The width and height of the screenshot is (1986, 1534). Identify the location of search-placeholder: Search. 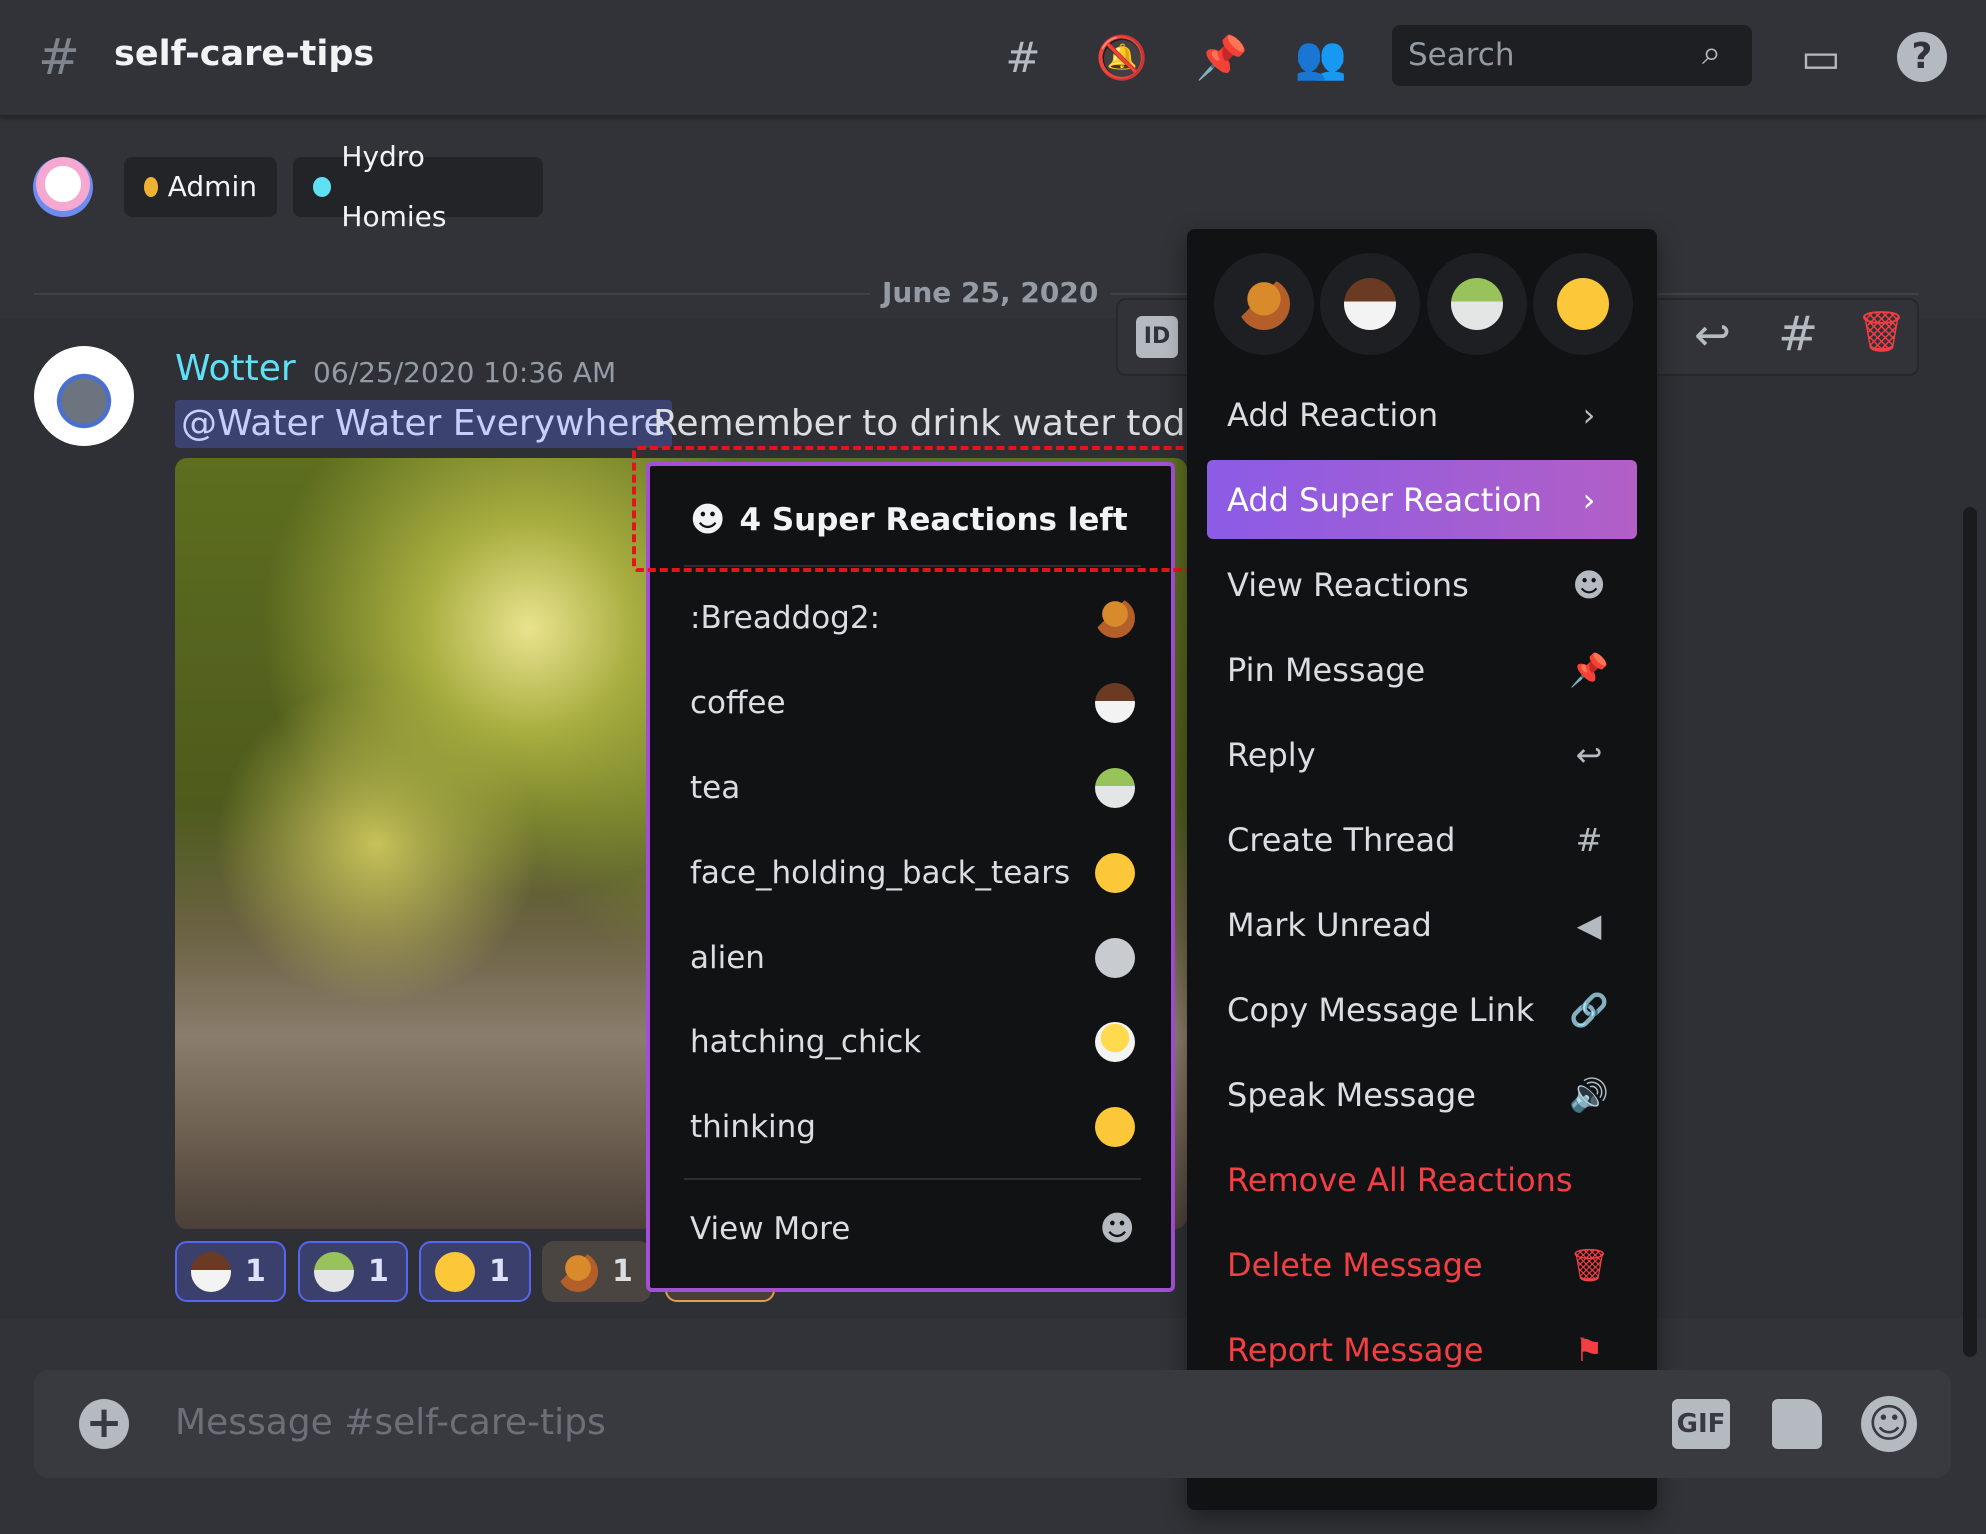
(1461, 55).